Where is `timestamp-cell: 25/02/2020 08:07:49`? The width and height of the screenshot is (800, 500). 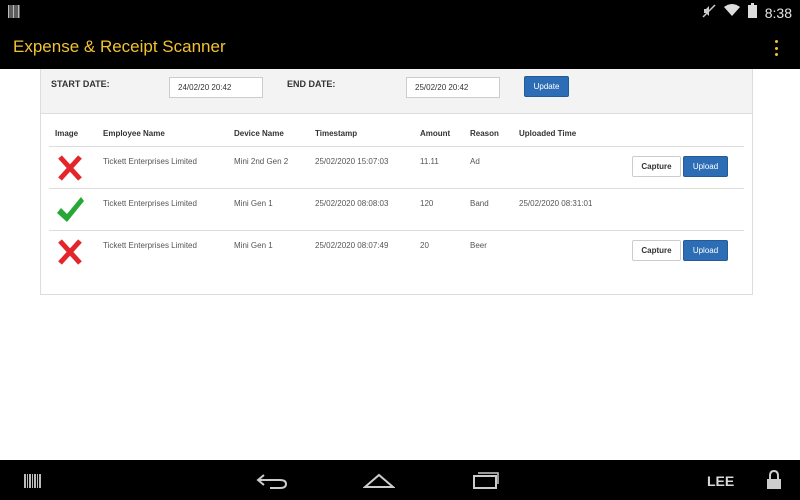 timestamp-cell: 25/02/2020 08:07:49 is located at coordinates (352, 245).